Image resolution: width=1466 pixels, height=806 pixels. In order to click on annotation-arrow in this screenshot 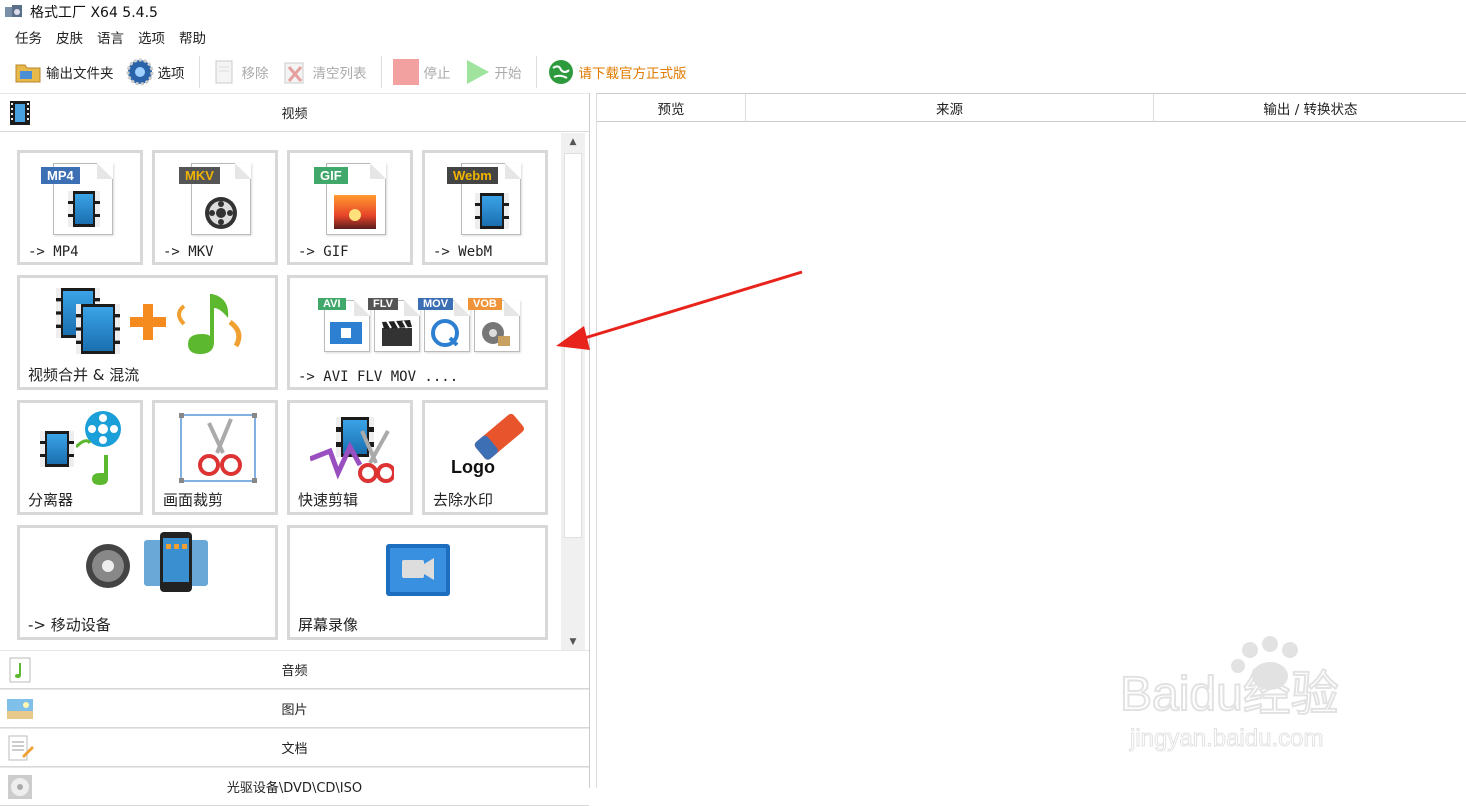, I will do `click(679, 310)`.